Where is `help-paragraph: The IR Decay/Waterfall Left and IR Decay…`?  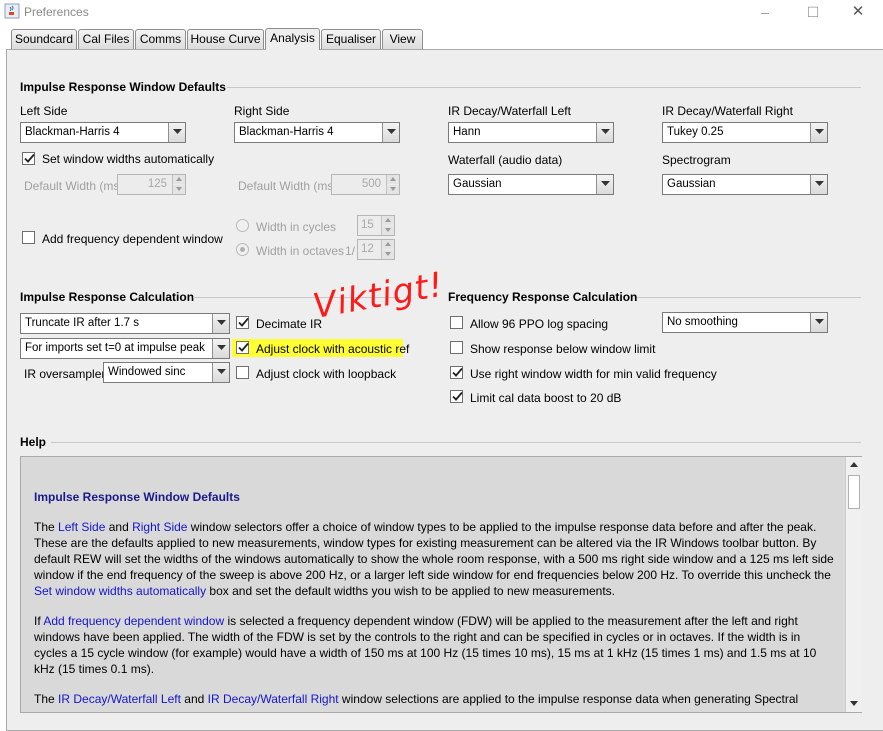
help-paragraph: The IR Decay/Waterfall Left and IR Decay… is located at coordinates (416, 699).